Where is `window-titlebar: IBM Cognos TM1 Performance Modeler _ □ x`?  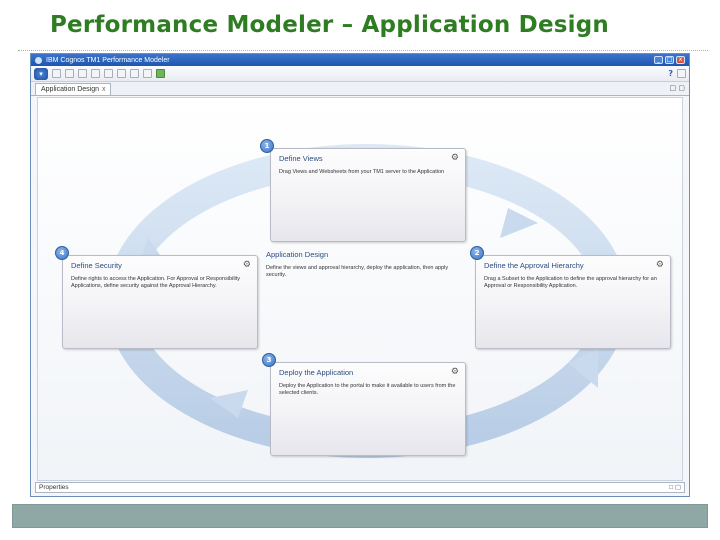 window-titlebar: IBM Cognos TM1 Performance Modeler _ □ x is located at coordinates (360, 60).